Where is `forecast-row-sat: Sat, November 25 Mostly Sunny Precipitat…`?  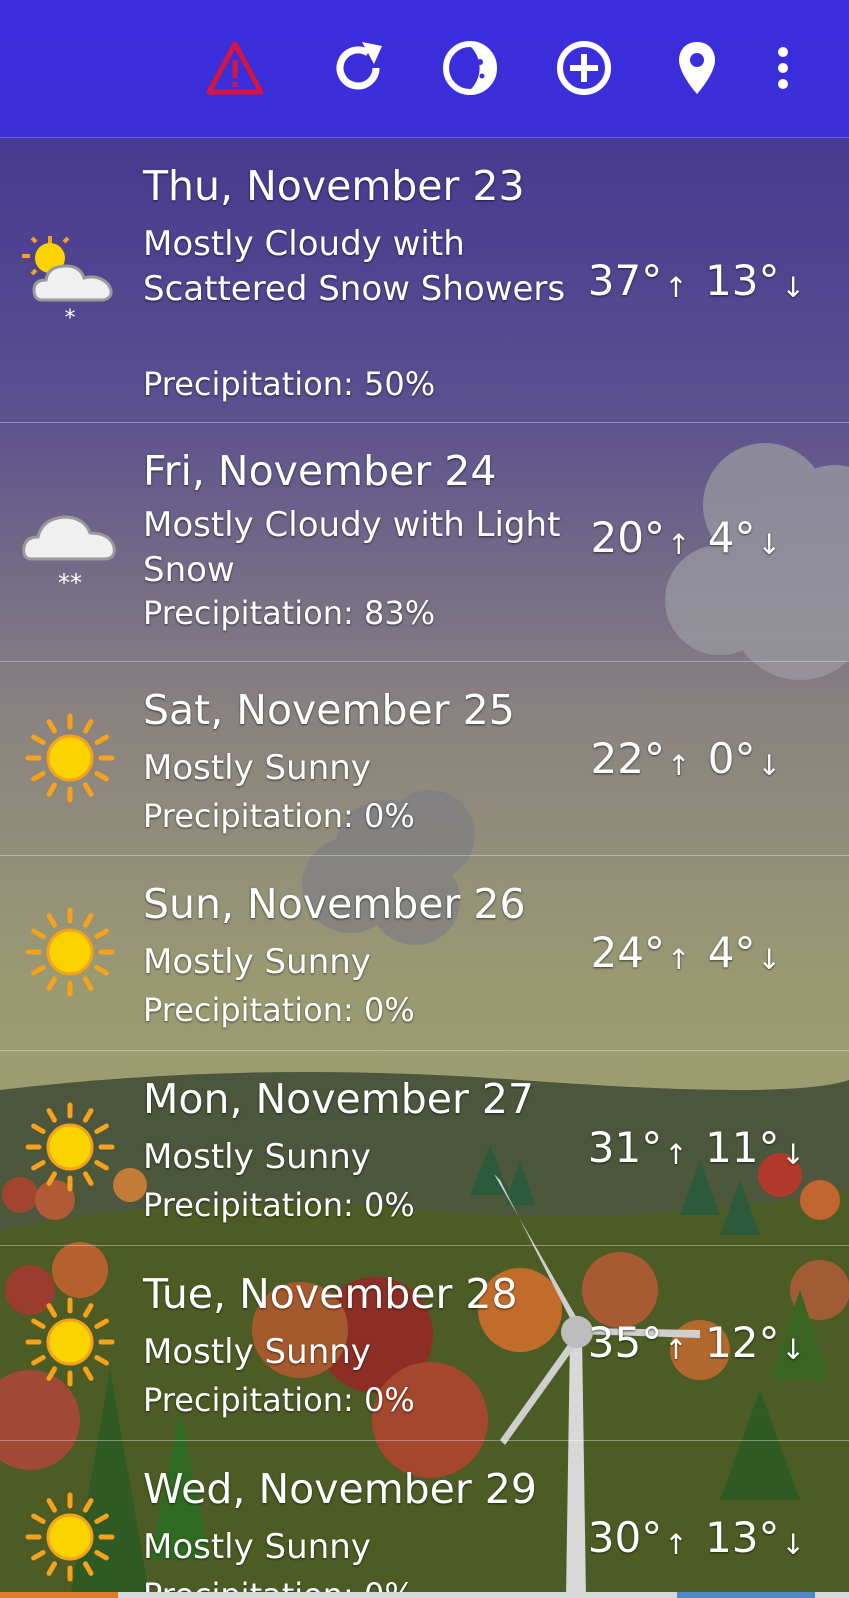 forecast-row-sat: Sat, November 25 Mostly Sunny Precipitat… is located at coordinates (424, 759).